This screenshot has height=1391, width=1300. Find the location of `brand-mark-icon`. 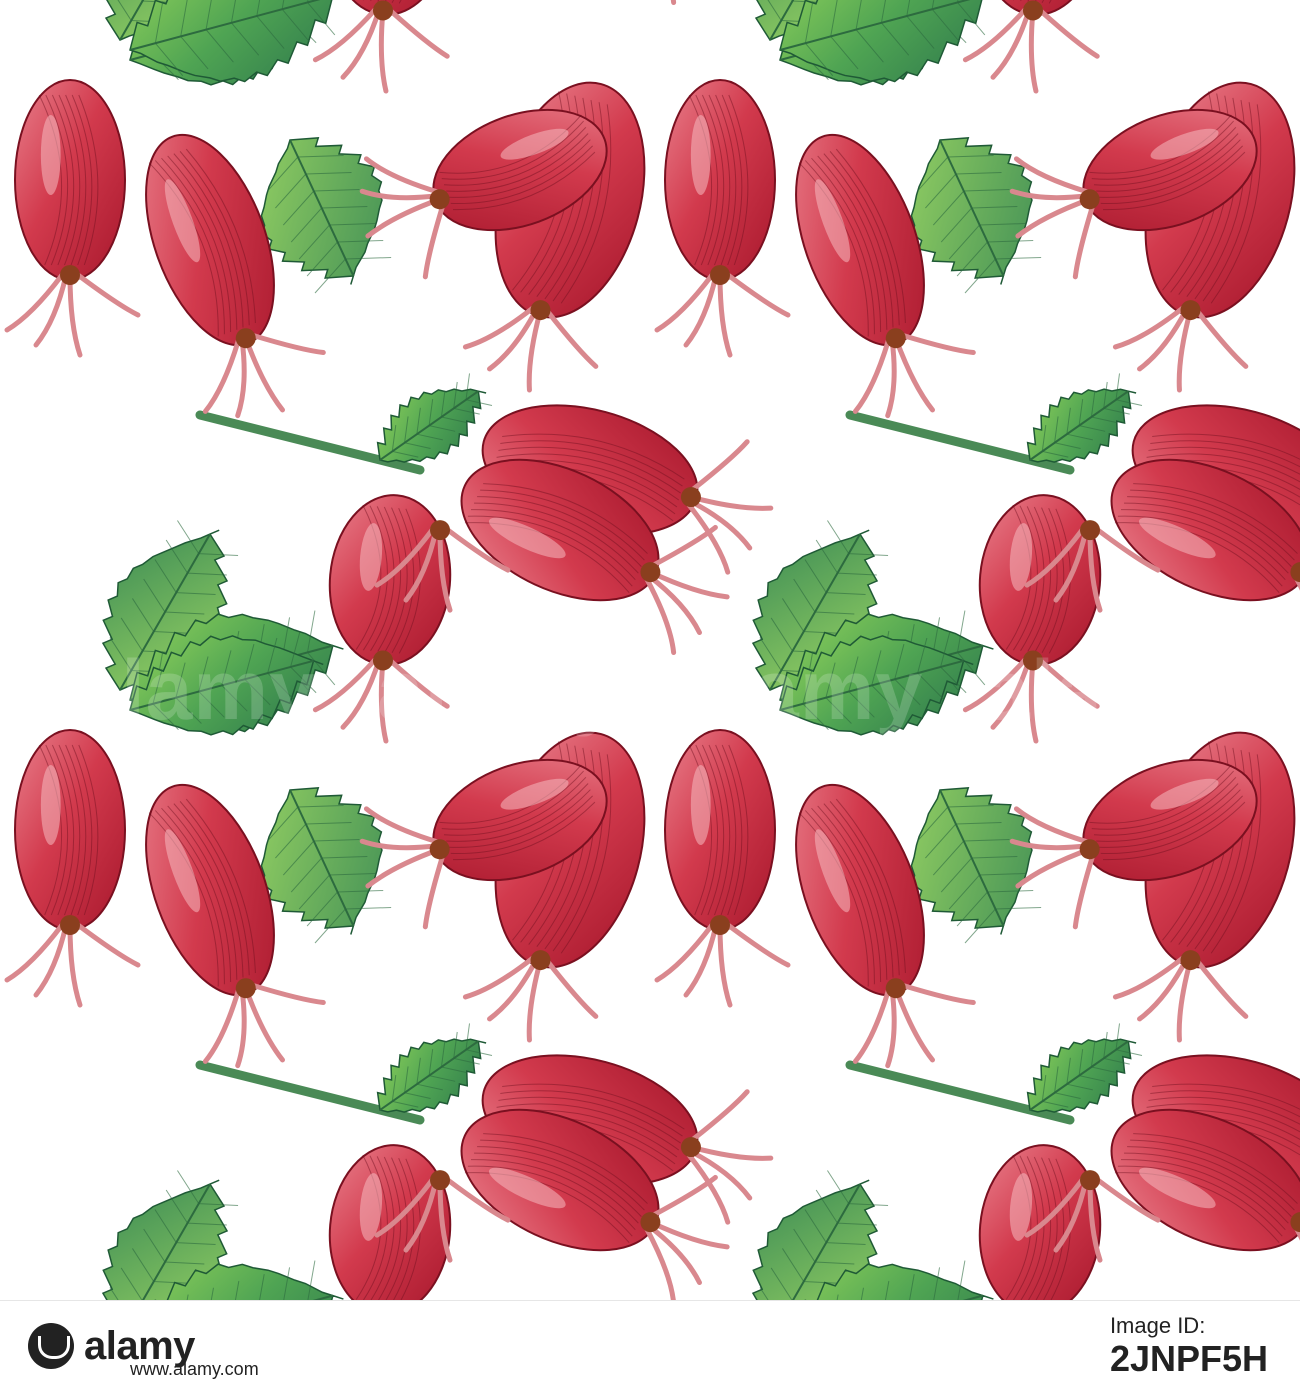

brand-mark-icon is located at coordinates (51, 1346).